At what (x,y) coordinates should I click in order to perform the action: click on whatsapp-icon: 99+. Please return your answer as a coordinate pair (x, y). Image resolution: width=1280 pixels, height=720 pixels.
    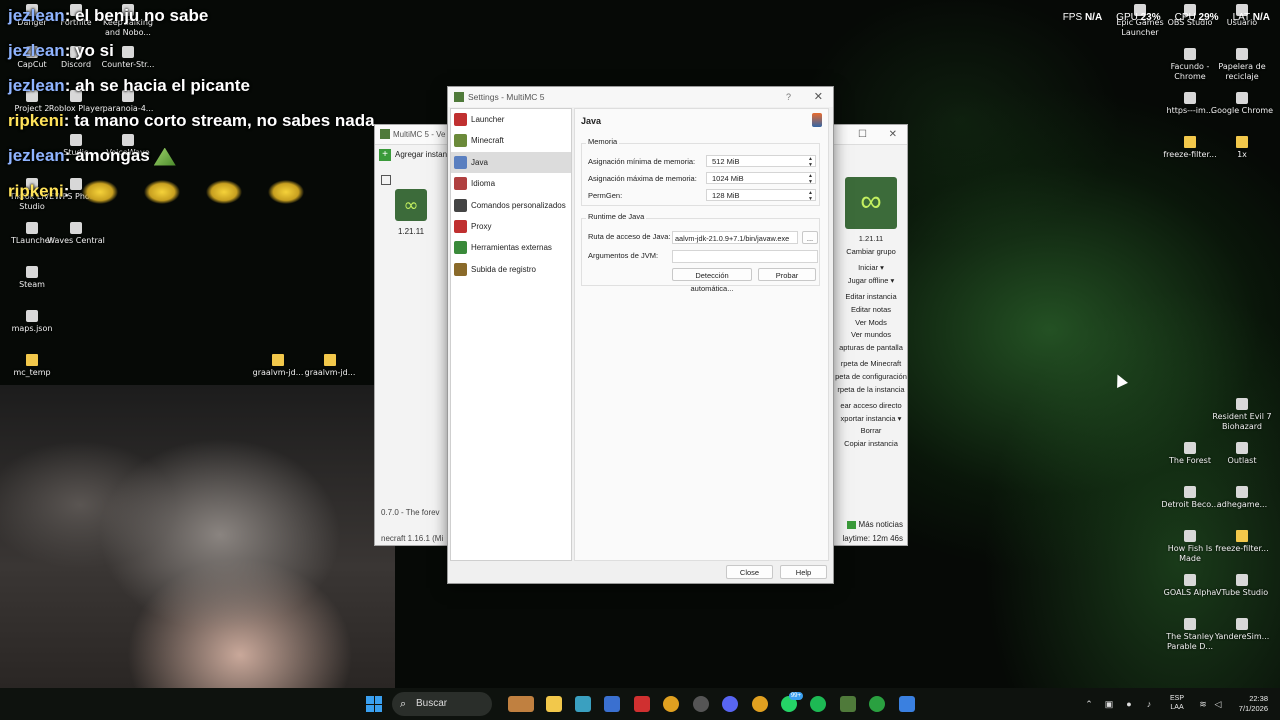
    Looking at the image, I should click on (792, 702).